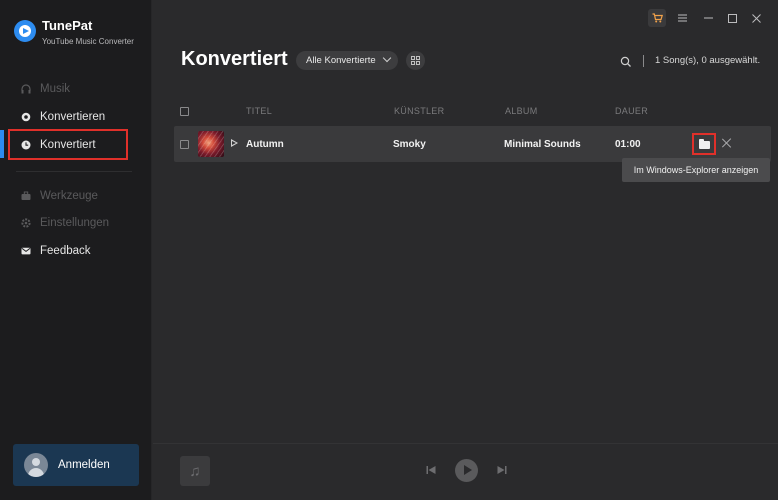 The image size is (778, 500). Describe the element at coordinates (409, 144) in the screenshot. I see `track-artist: Smoky` at that location.